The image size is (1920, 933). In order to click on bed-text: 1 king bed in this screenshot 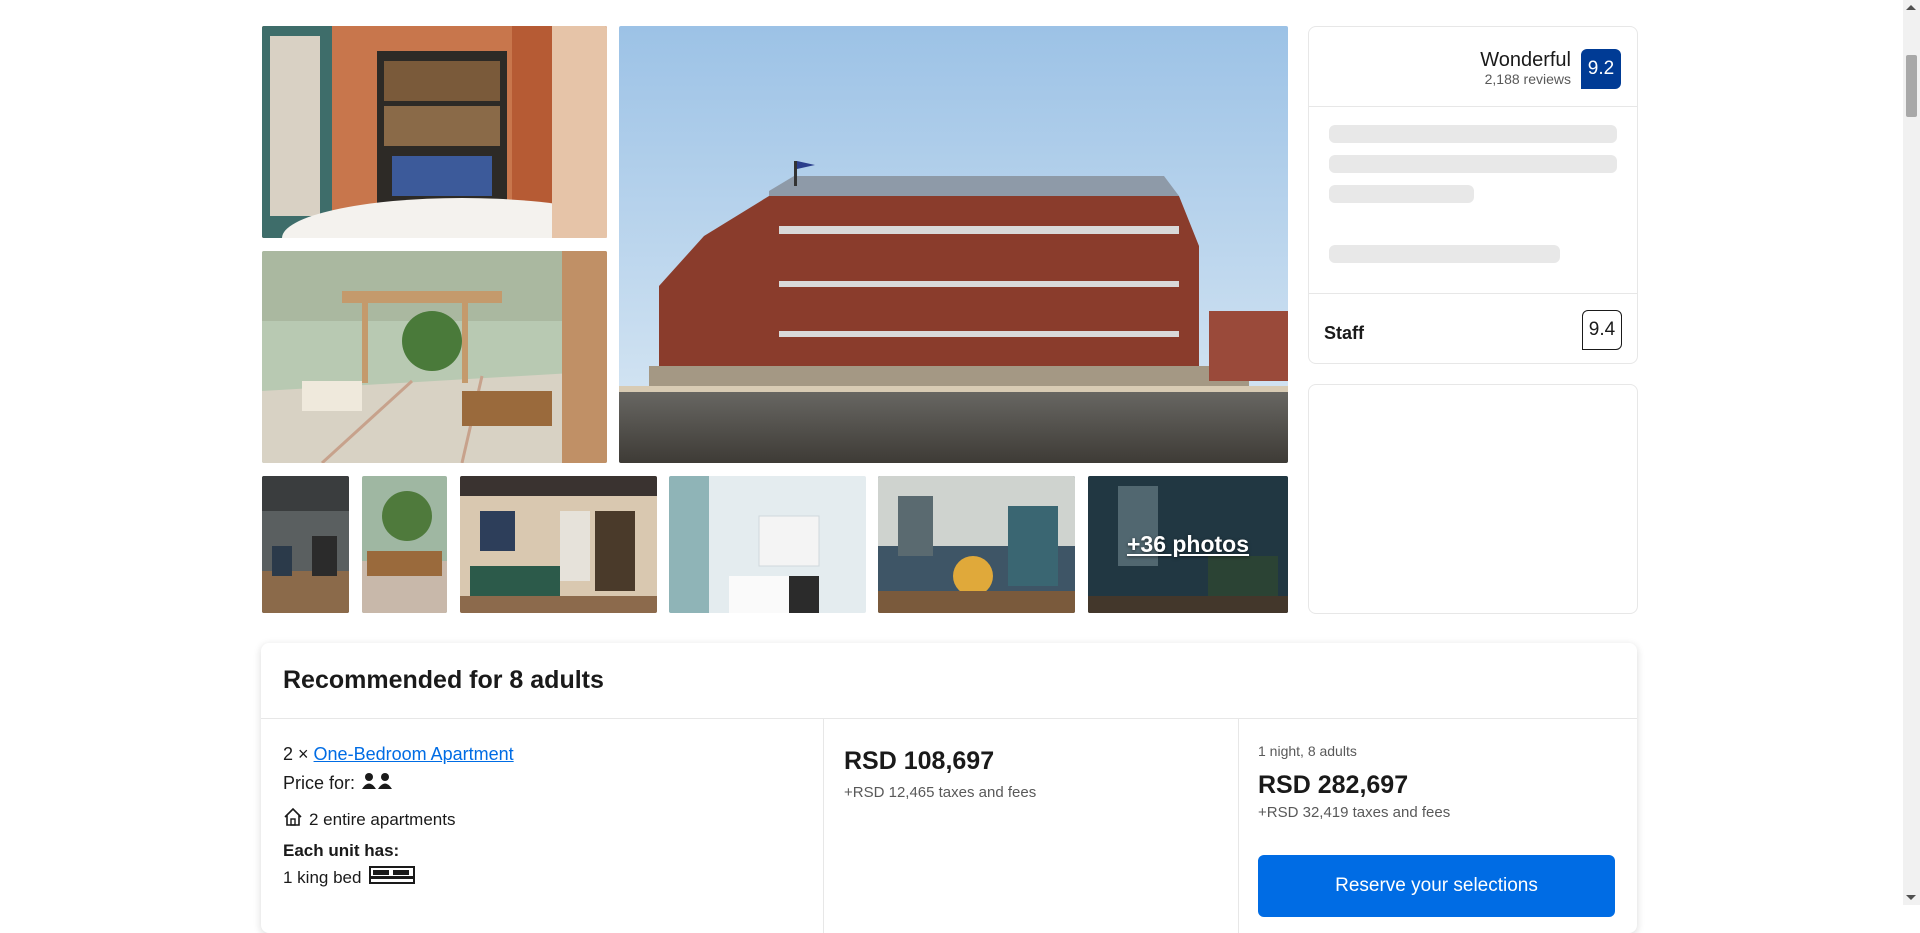, I will do `click(322, 877)`.